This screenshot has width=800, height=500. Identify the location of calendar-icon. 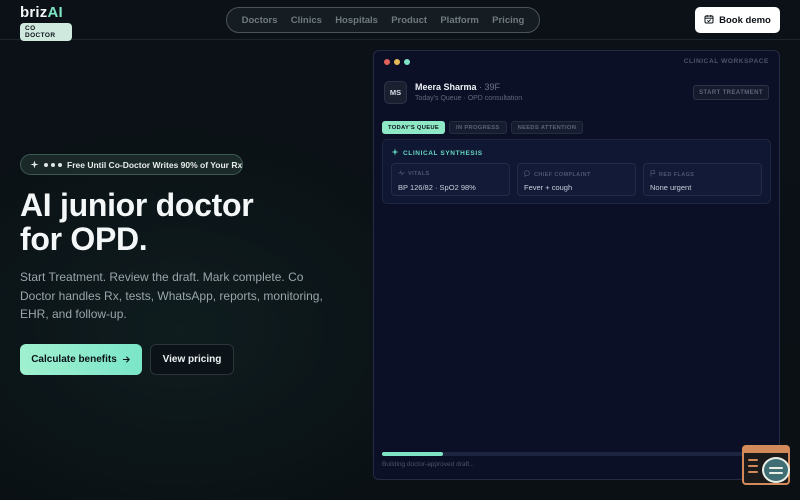
(709, 20).